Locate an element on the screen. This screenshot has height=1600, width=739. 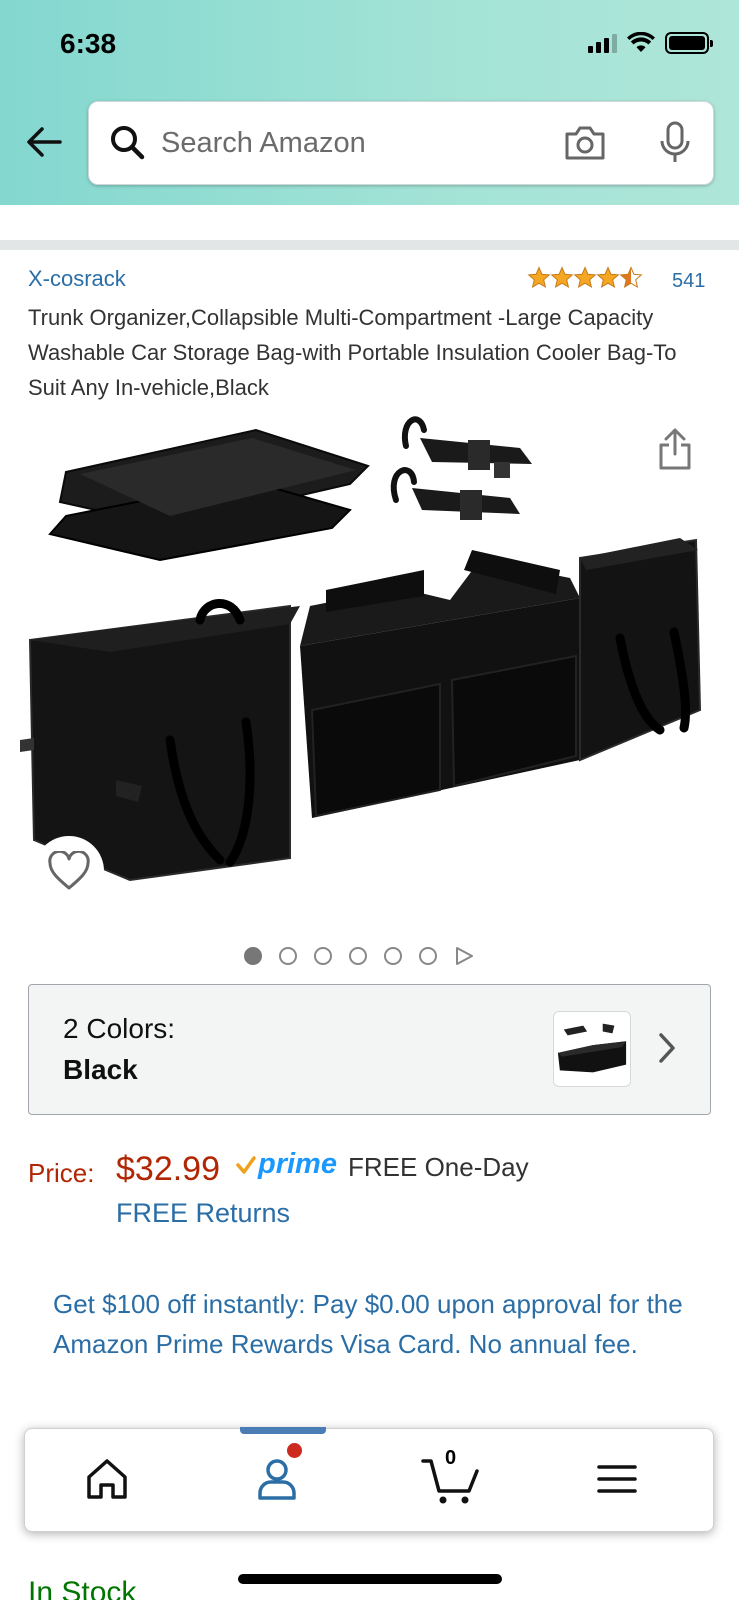
menu-icon is located at coordinates (617, 1479).